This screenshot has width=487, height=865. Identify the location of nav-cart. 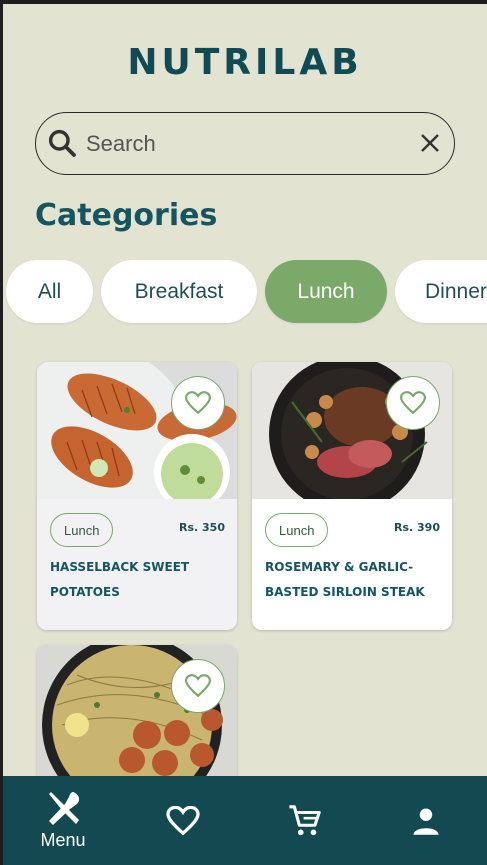
(305, 820).